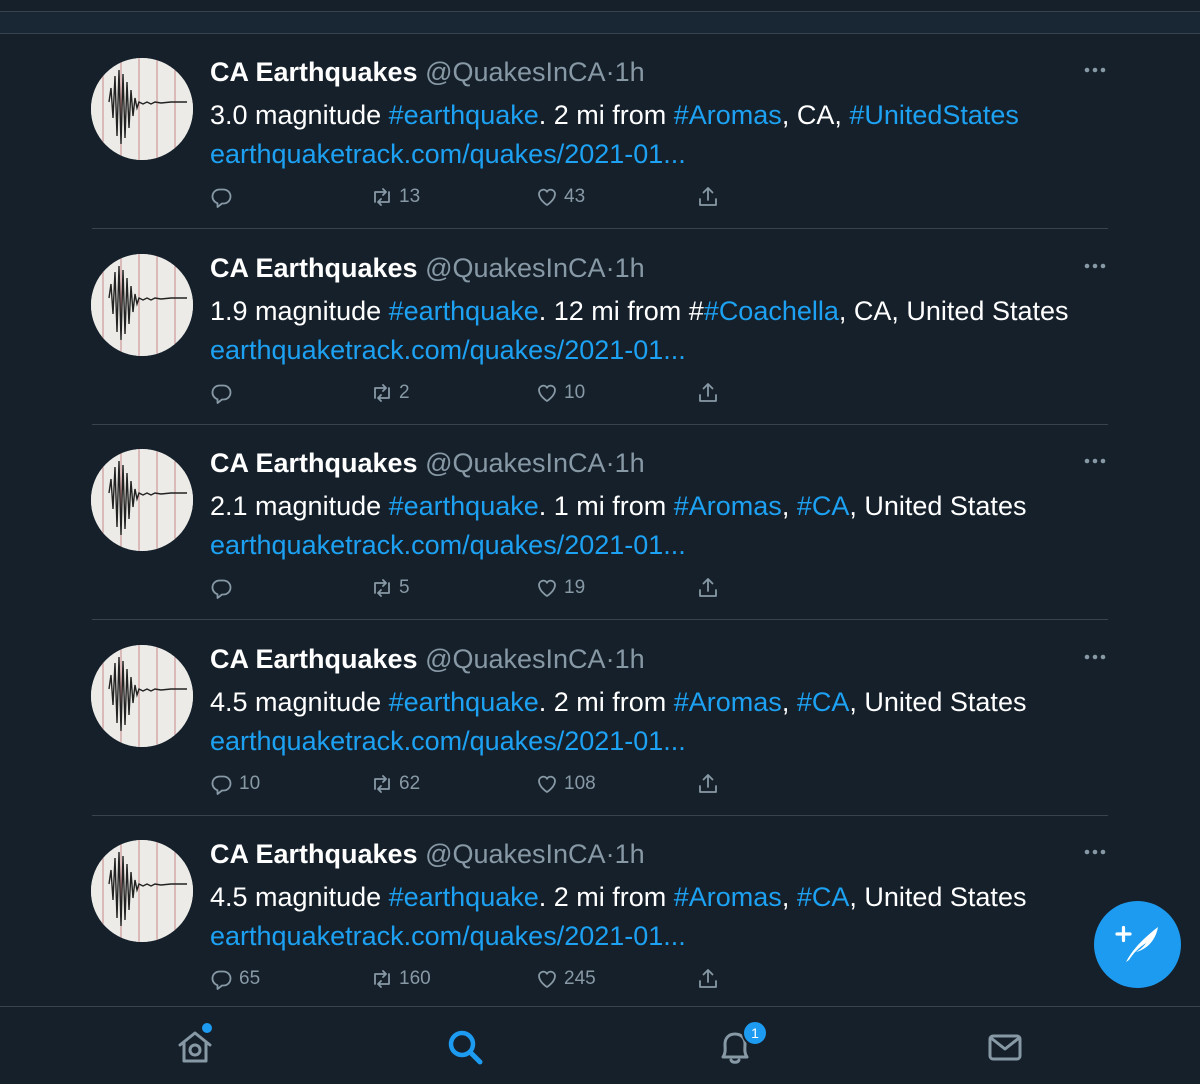  Describe the element at coordinates (771, 311) in the screenshot. I see `hashtag-link: #Coachella` at that location.